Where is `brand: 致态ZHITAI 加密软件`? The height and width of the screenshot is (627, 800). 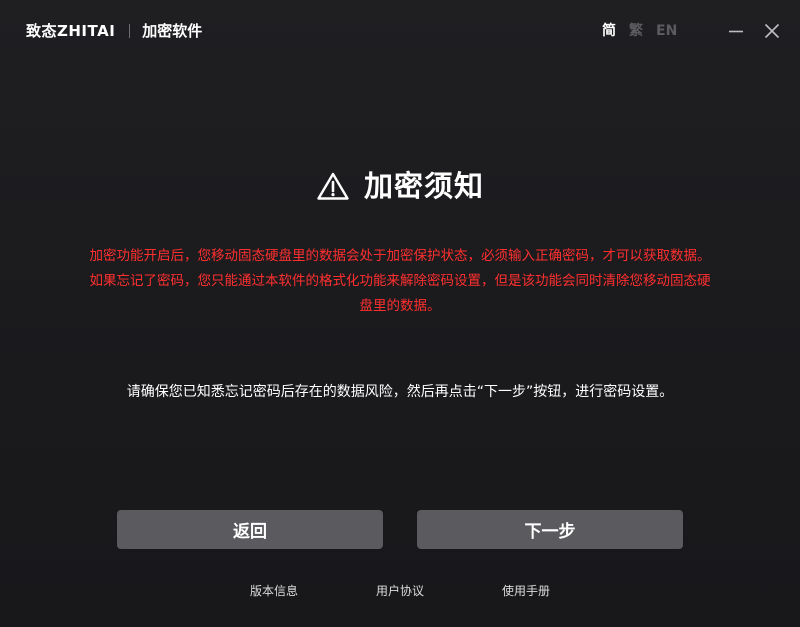
brand: 致态ZHITAI 加密软件 is located at coordinates (114, 31).